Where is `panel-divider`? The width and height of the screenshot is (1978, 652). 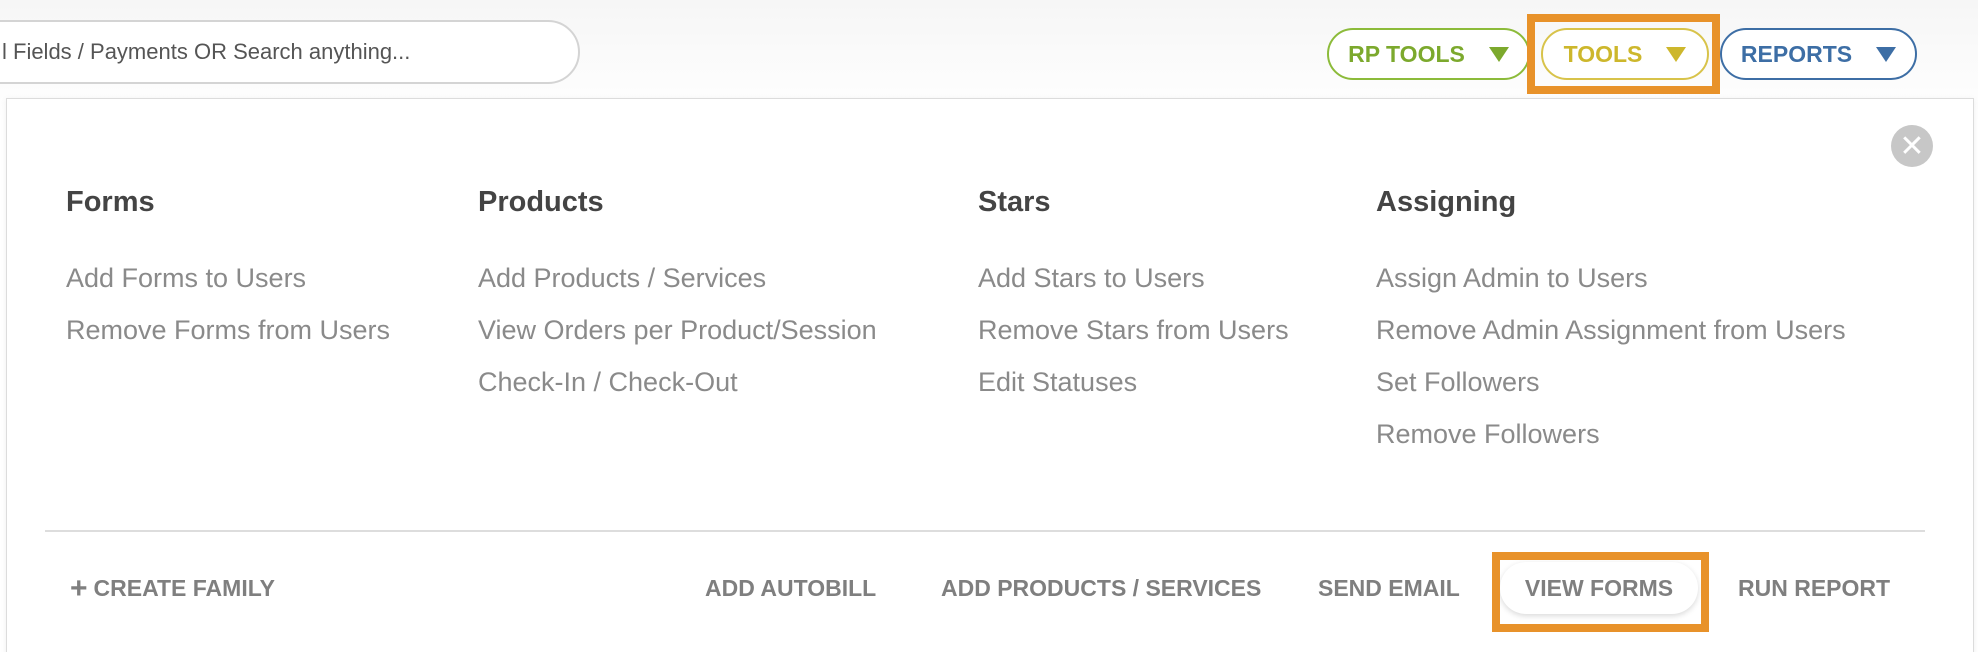
panel-divider is located at coordinates (985, 531).